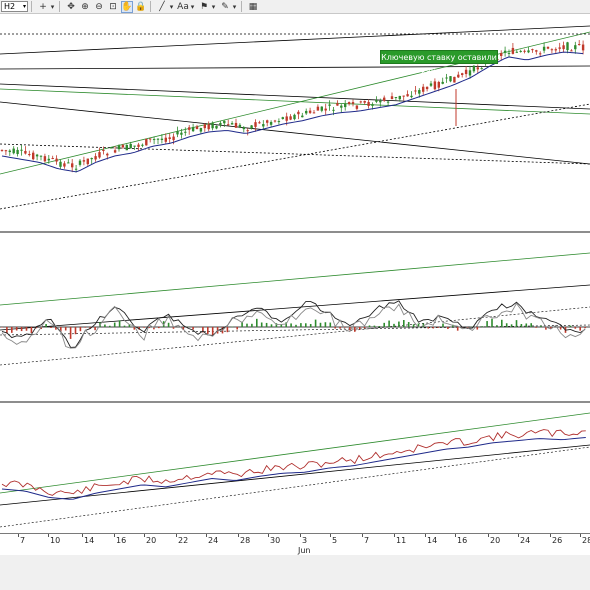  I want to click on zoom-out-icon: ⊖, so click(99, 7).